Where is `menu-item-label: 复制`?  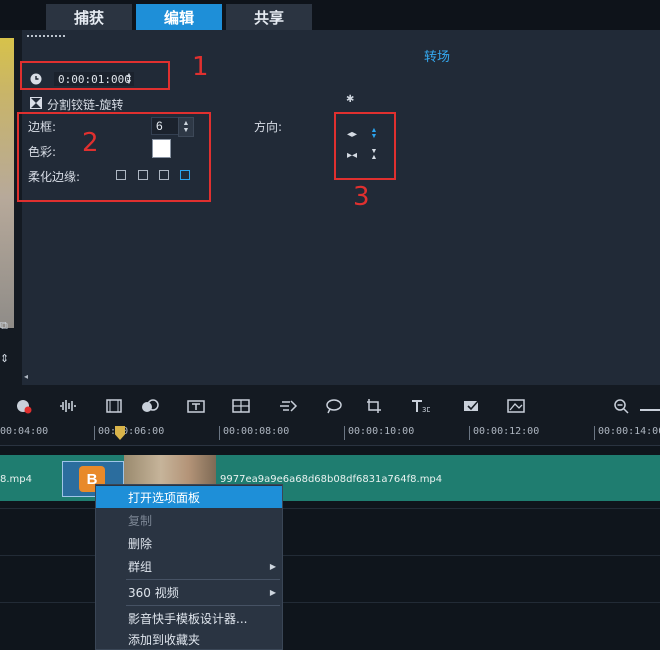
menu-item-label: 复制 is located at coordinates (140, 520).